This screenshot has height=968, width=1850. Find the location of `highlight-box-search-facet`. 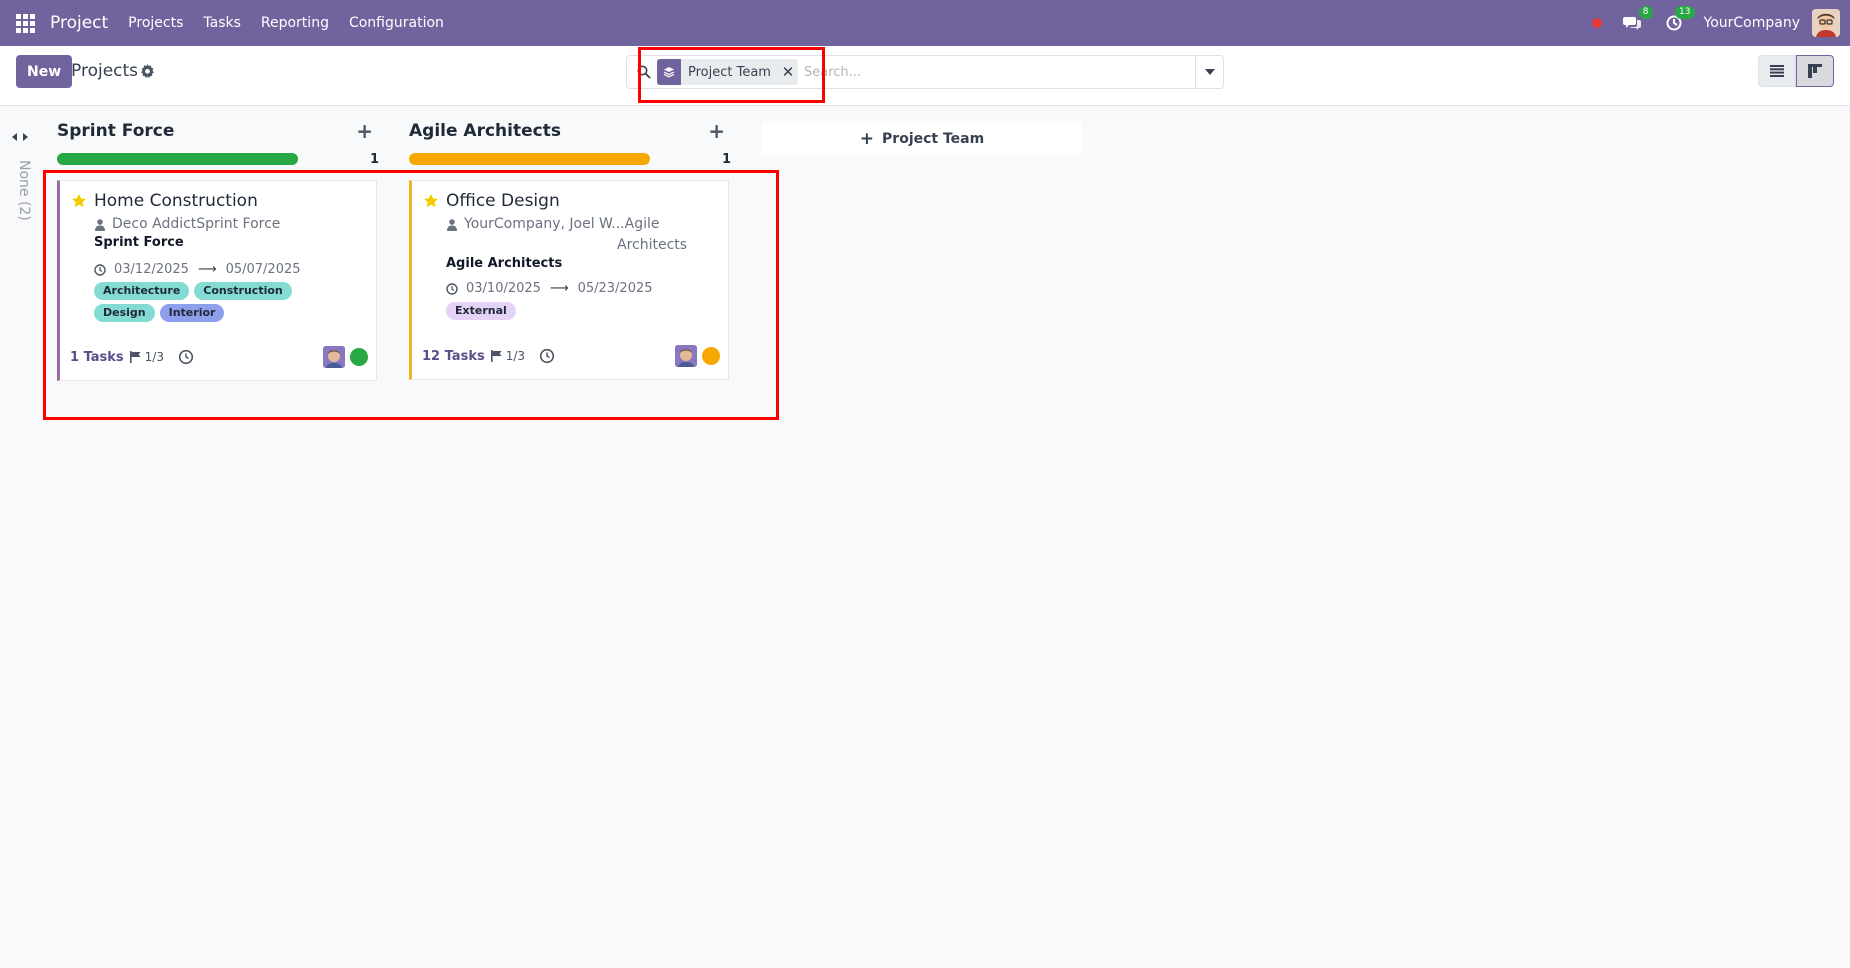

highlight-box-search-facet is located at coordinates (731, 75).